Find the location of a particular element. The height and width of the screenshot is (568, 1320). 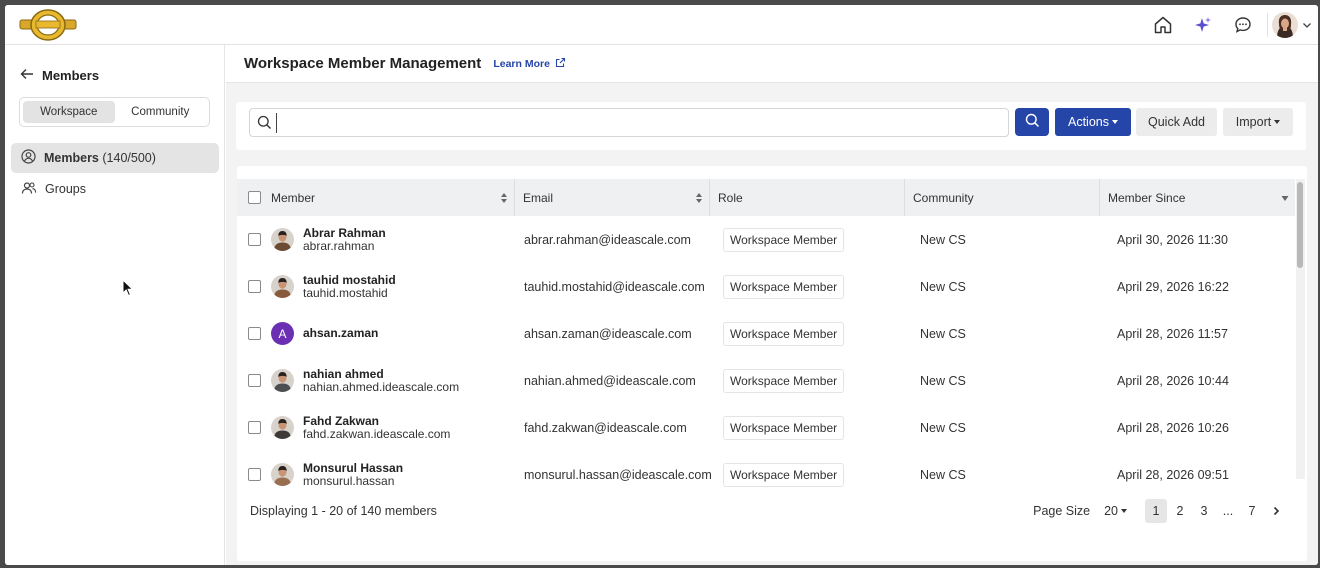

member-username: tauhid.mostahid is located at coordinates (345, 292).